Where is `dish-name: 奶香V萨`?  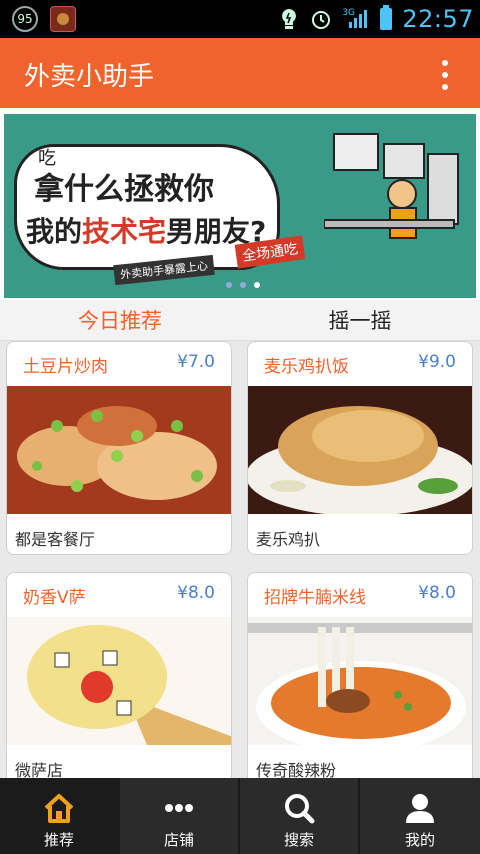 dish-name: 奶香V萨 is located at coordinates (54, 598).